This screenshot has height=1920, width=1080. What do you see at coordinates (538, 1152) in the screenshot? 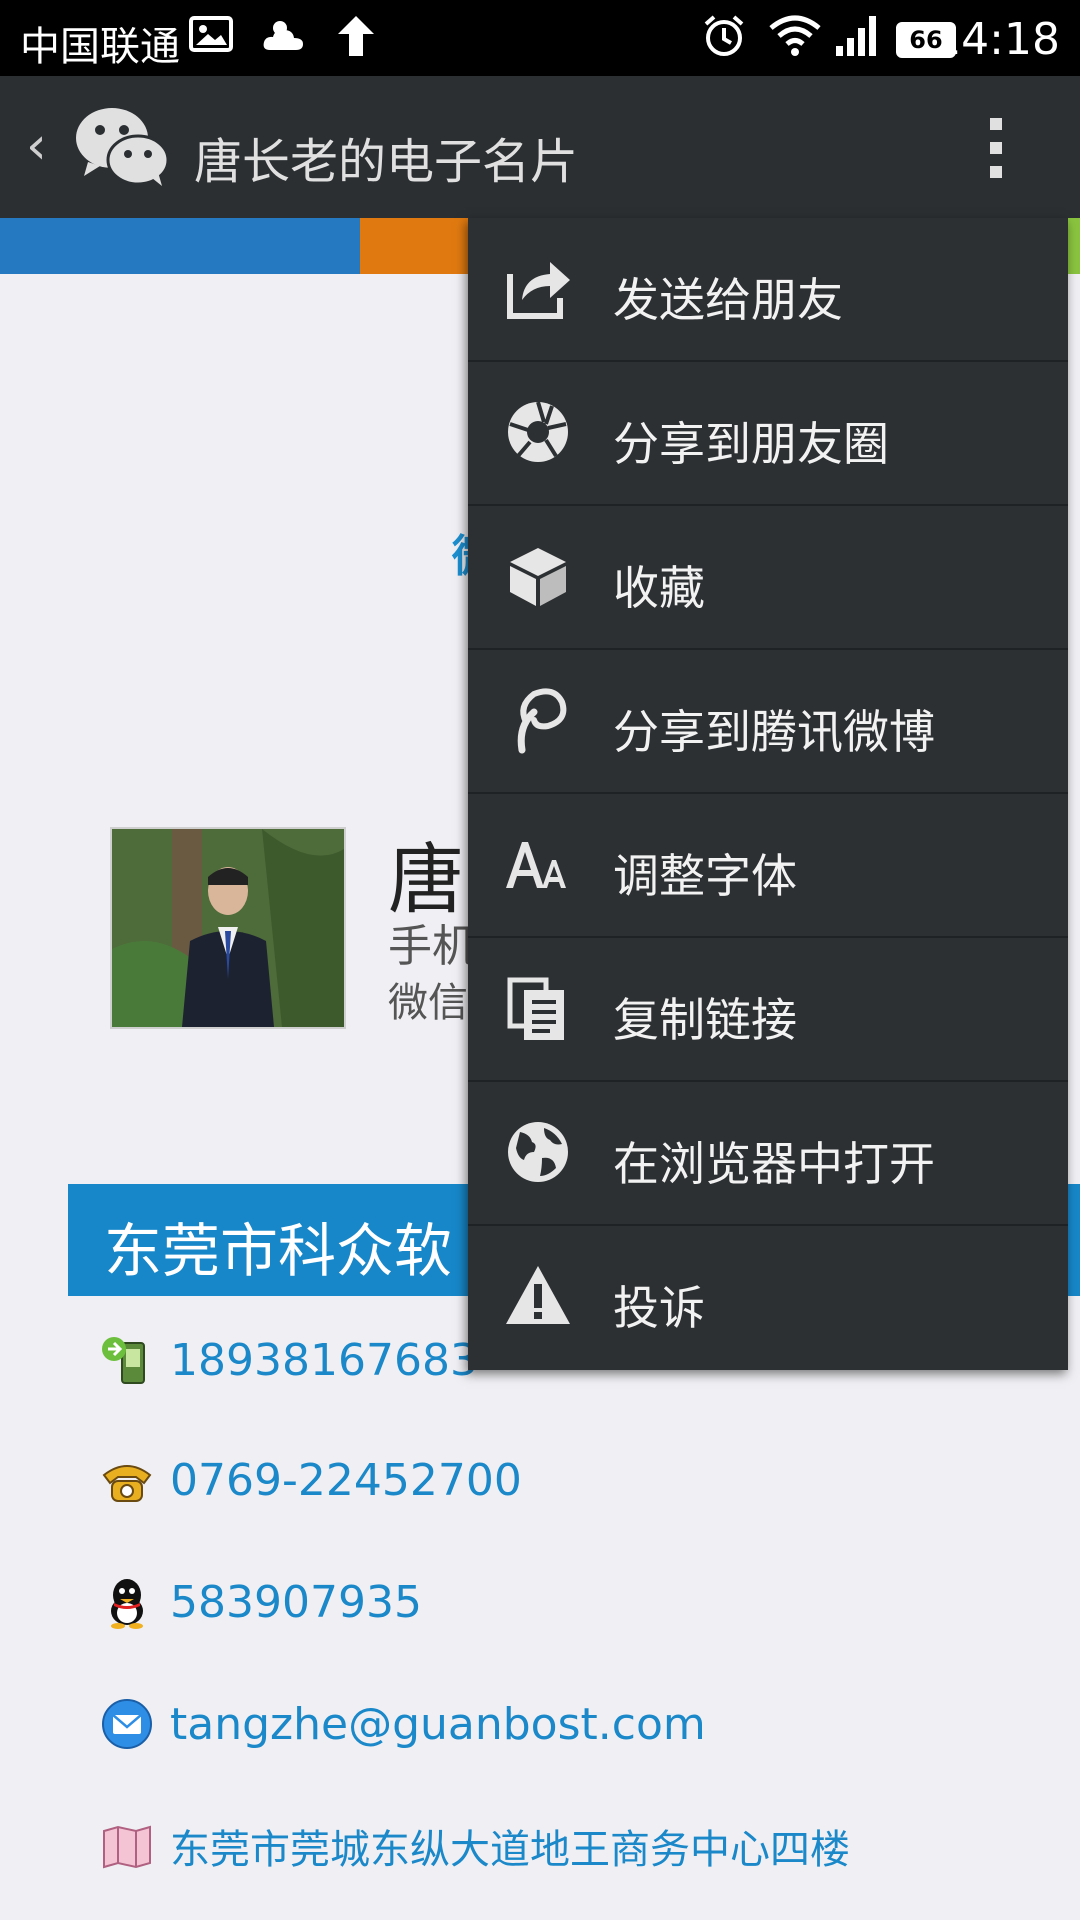
I see `globe-icon` at bounding box center [538, 1152].